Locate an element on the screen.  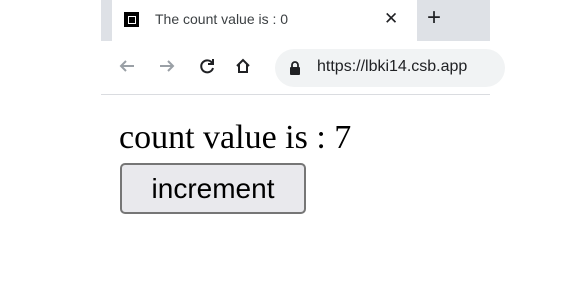
reload-icon is located at coordinates (207, 66).